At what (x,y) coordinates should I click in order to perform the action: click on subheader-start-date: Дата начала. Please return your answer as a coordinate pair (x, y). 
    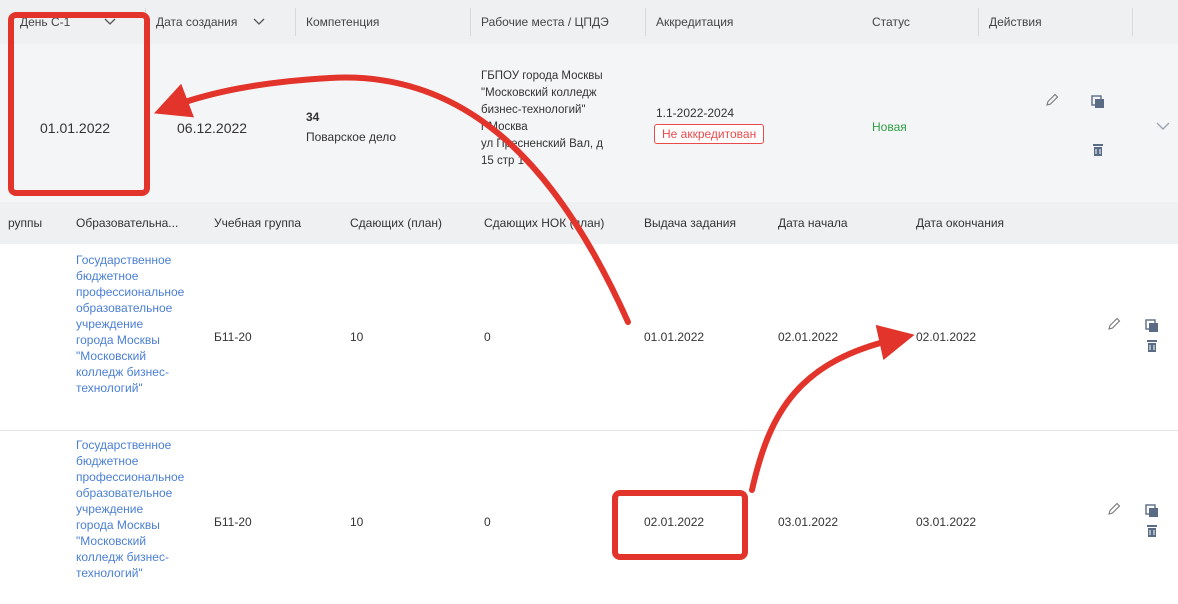
    Looking at the image, I should click on (813, 223).